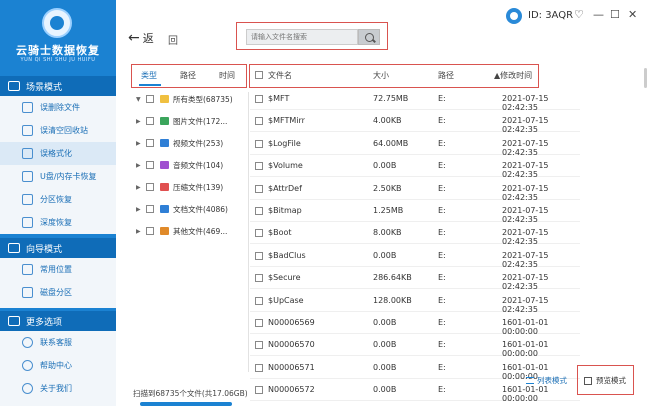 The image size is (650, 406). What do you see at coordinates (598, 14) in the screenshot?
I see `minimize-icon: —` at bounding box center [598, 14].